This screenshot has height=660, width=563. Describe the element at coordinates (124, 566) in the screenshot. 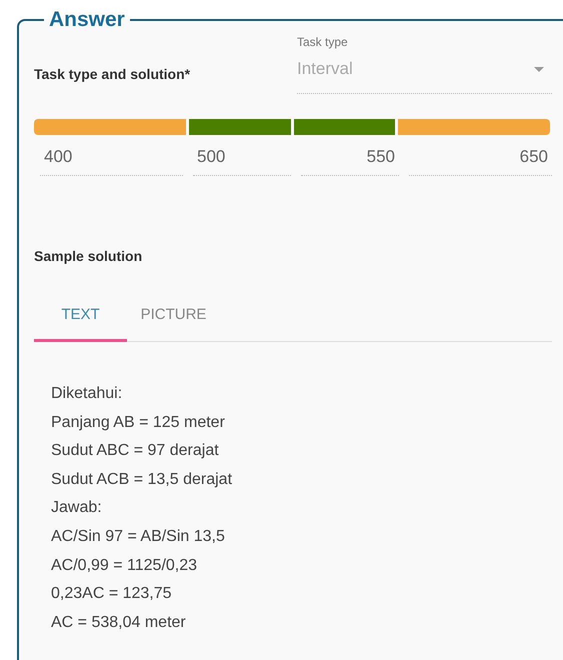

I see `solution-line: AC/0,99 = 1125/0,23` at that location.